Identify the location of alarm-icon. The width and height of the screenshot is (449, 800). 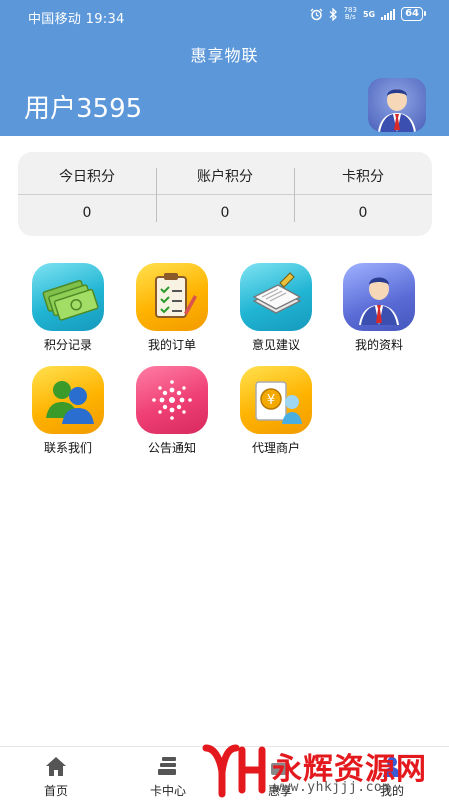
(316, 14).